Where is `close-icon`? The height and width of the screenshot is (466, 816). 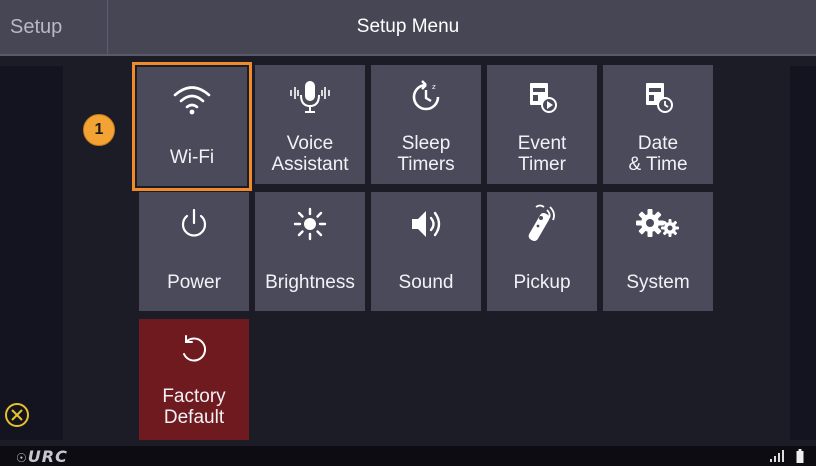
close-icon is located at coordinates (17, 415).